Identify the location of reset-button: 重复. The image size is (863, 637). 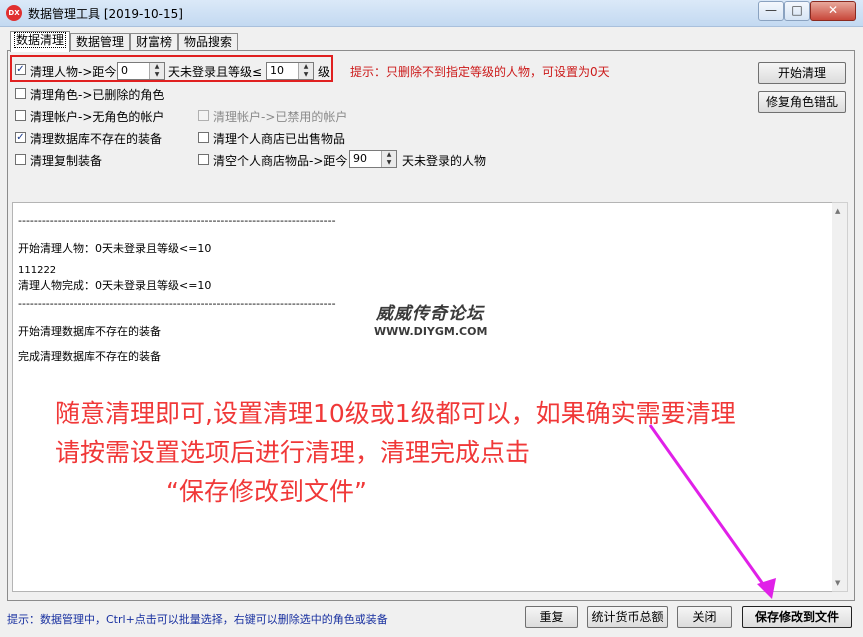
(551, 617).